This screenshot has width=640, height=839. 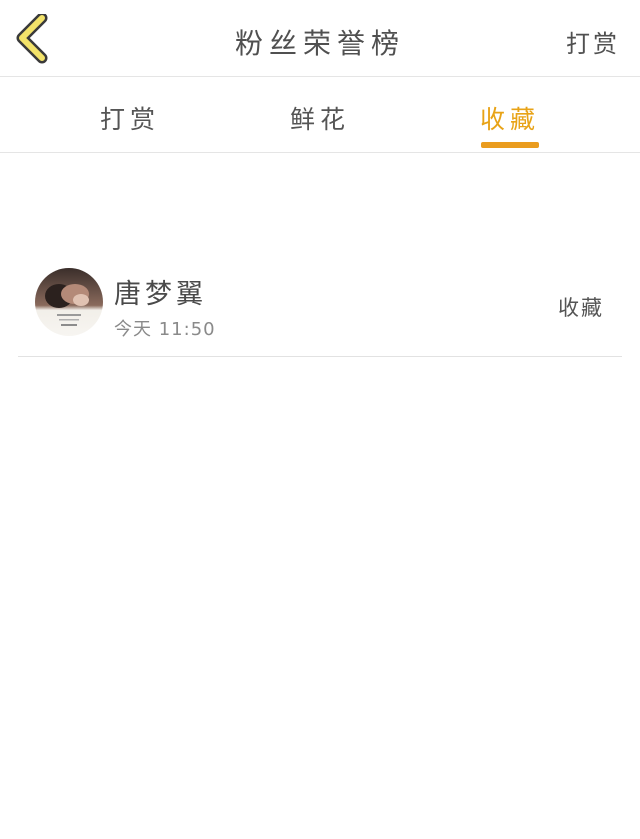 I want to click on chevron-left-icon, so click(x=32, y=38).